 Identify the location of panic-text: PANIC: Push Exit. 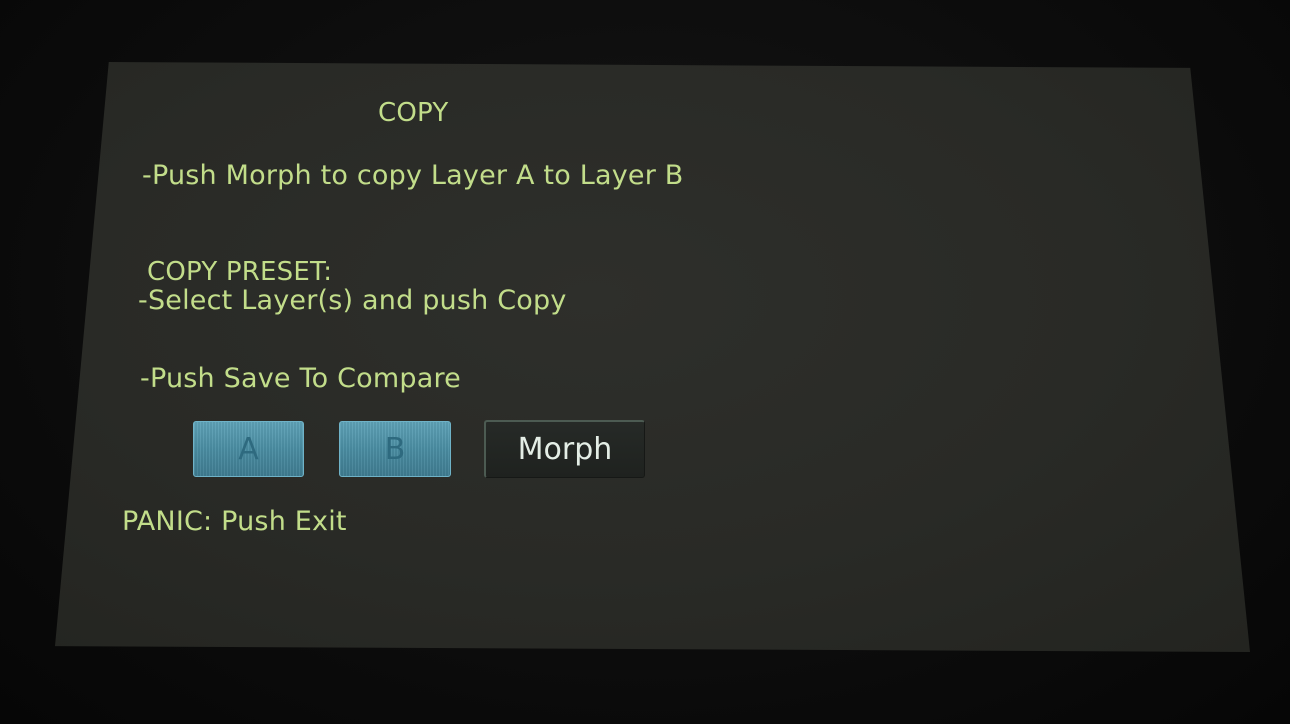
(234, 521).